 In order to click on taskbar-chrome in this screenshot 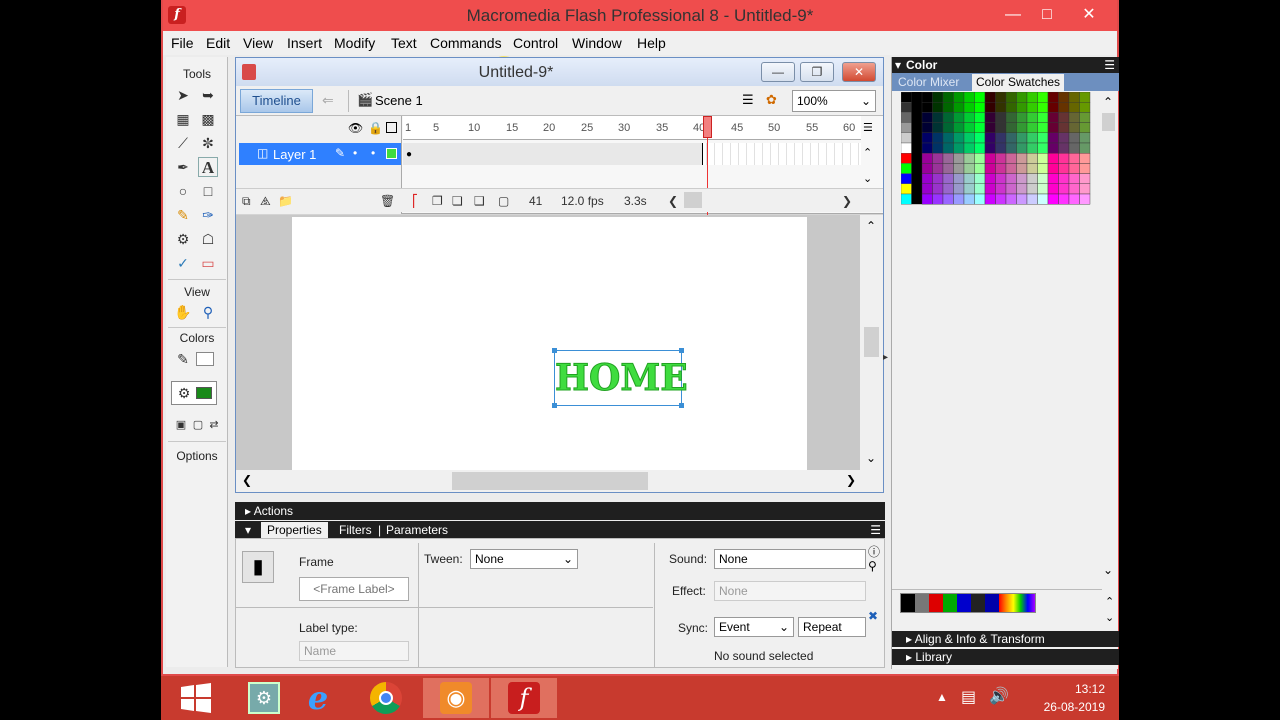, I will do `click(386, 698)`.